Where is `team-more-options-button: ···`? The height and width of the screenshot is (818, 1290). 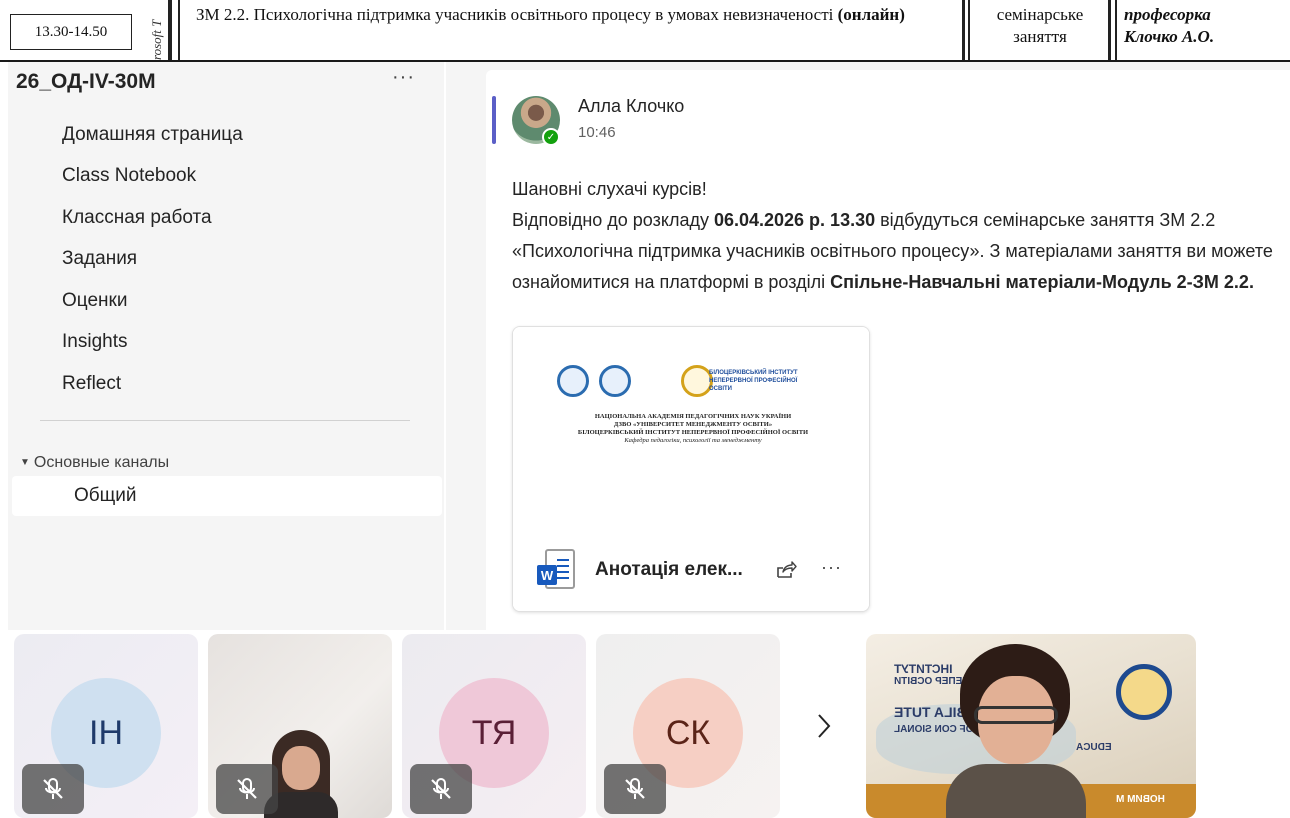 team-more-options-button: ··· is located at coordinates (403, 77).